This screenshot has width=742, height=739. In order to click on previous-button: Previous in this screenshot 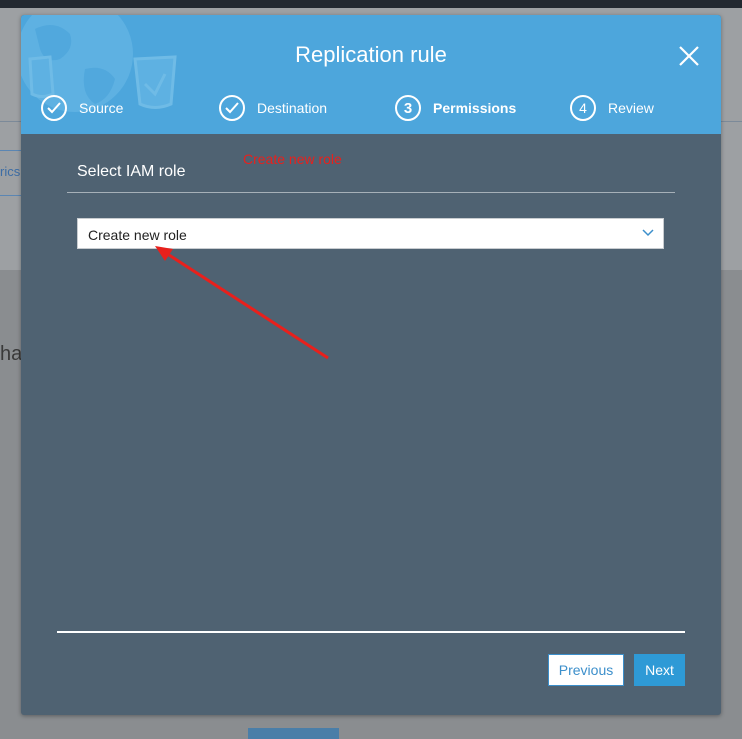, I will do `click(586, 670)`.